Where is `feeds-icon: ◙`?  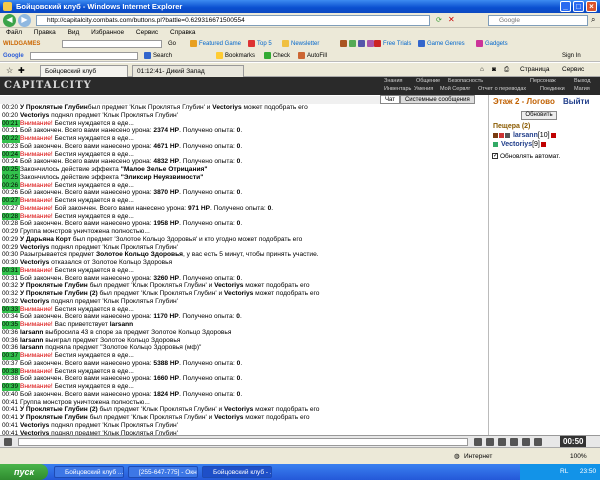
feeds-icon: ◙ is located at coordinates (494, 69).